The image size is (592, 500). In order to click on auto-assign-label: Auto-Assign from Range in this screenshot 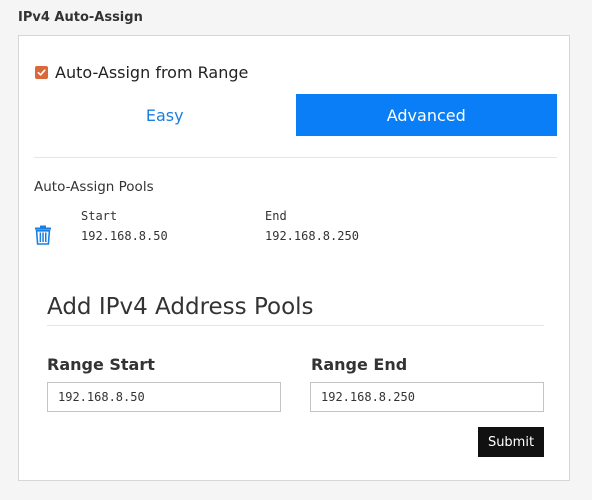, I will do `click(152, 72)`.